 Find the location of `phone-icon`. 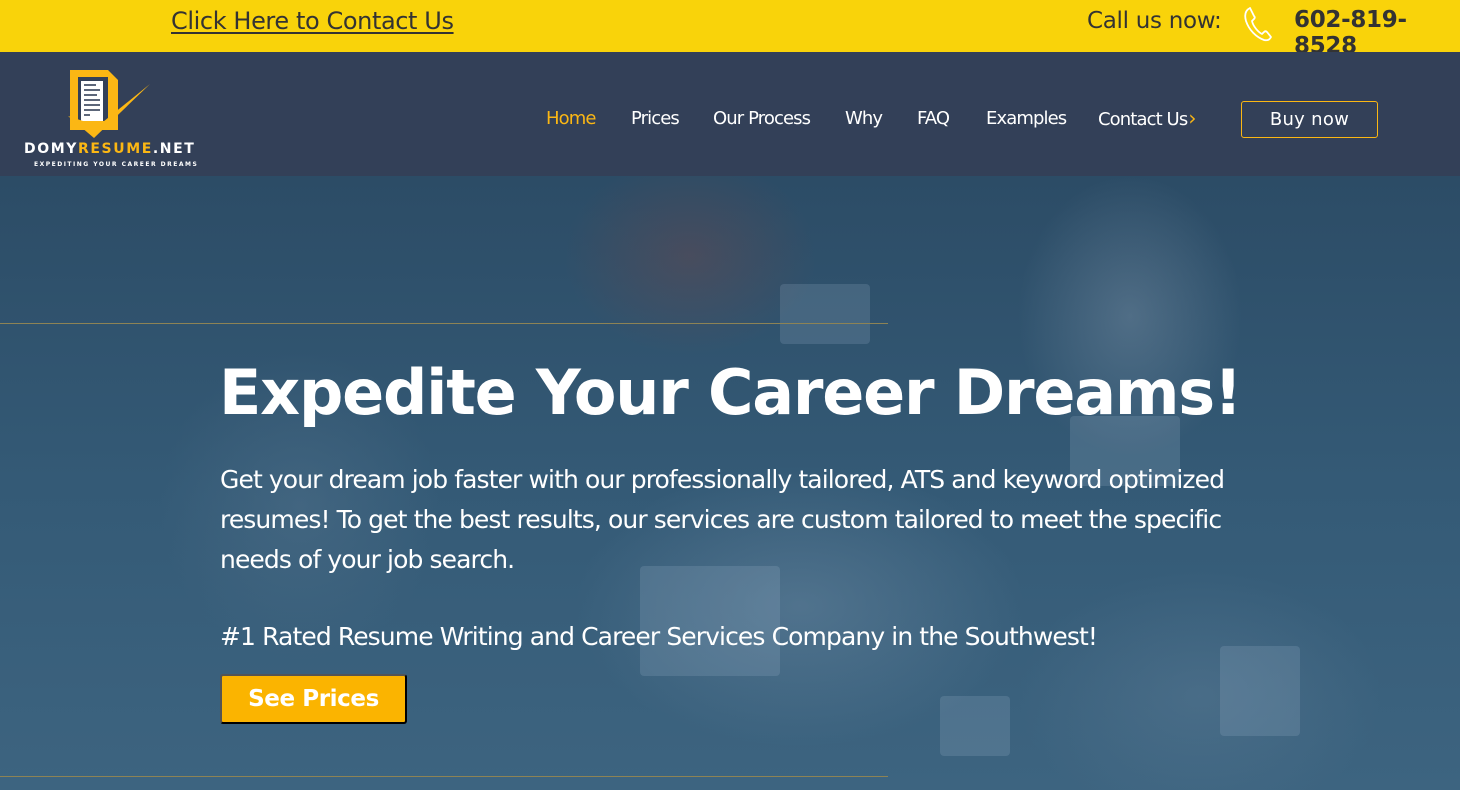

phone-icon is located at coordinates (1258, 24).